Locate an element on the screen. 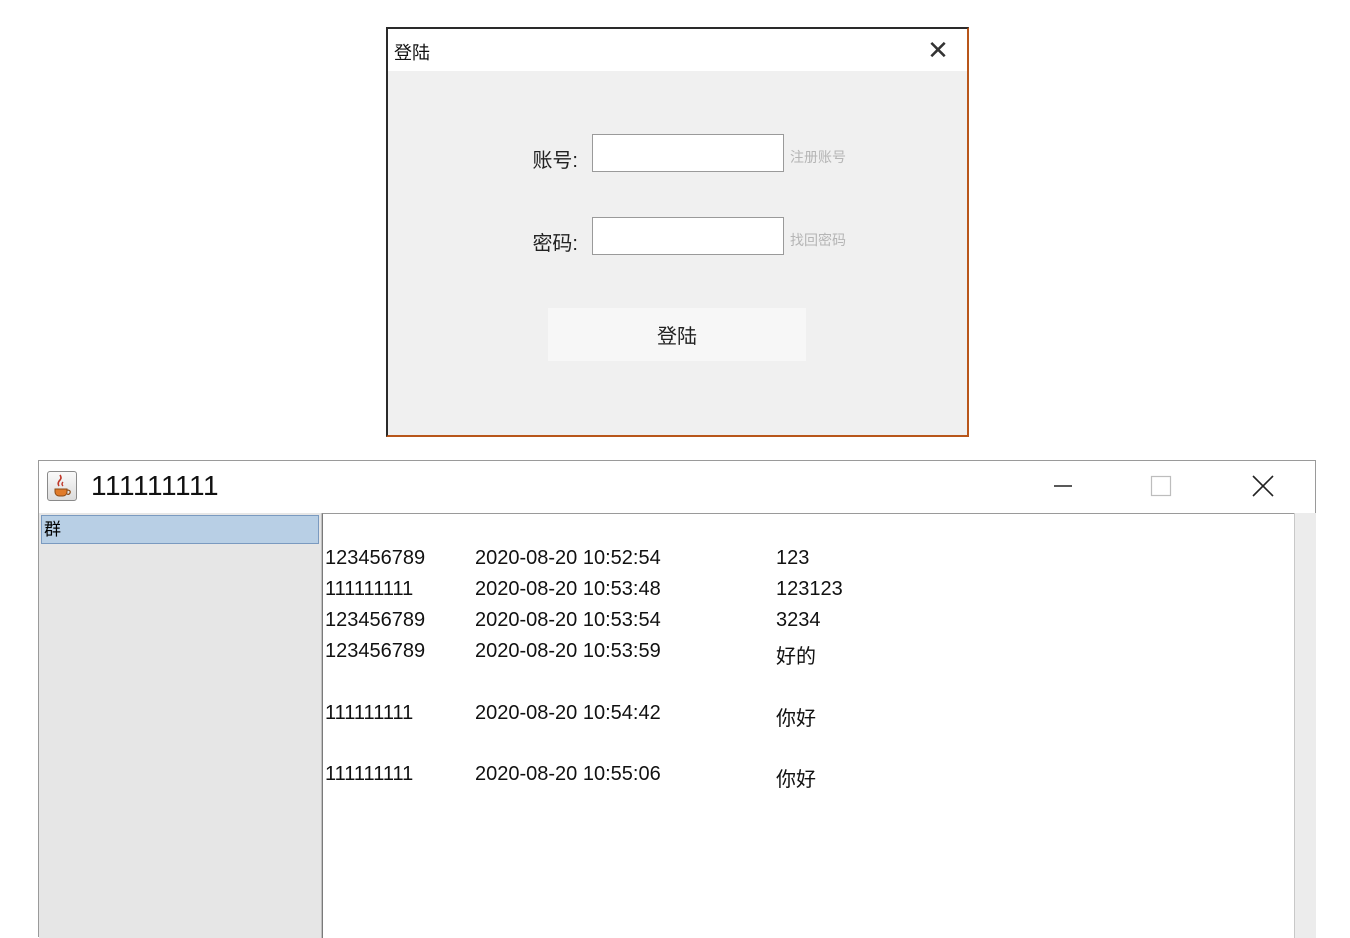 This screenshot has width=1350, height=938. account-label: 账号: is located at coordinates (555, 161).